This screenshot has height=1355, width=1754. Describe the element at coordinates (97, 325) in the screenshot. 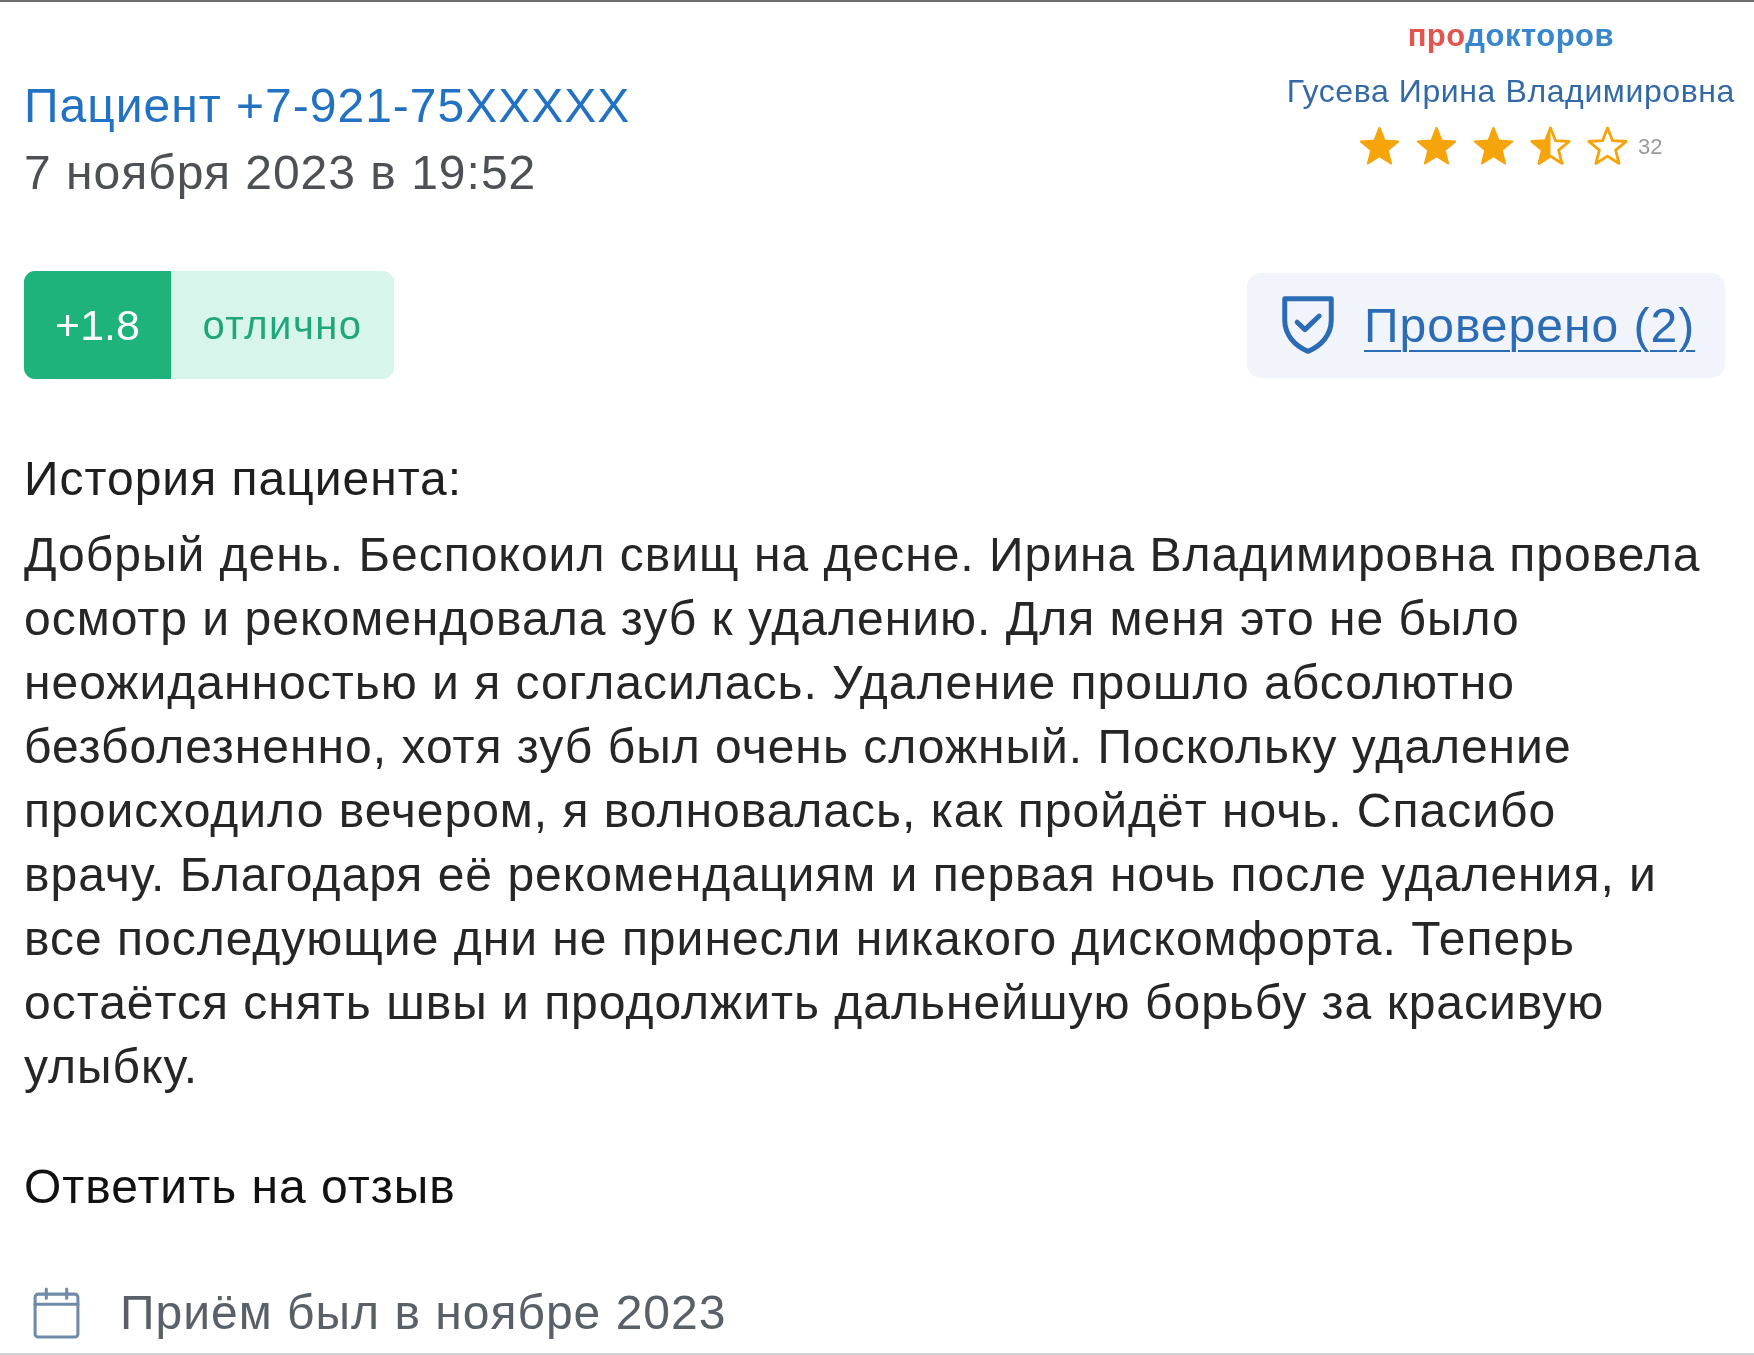

I see `score-value: +1.8` at that location.